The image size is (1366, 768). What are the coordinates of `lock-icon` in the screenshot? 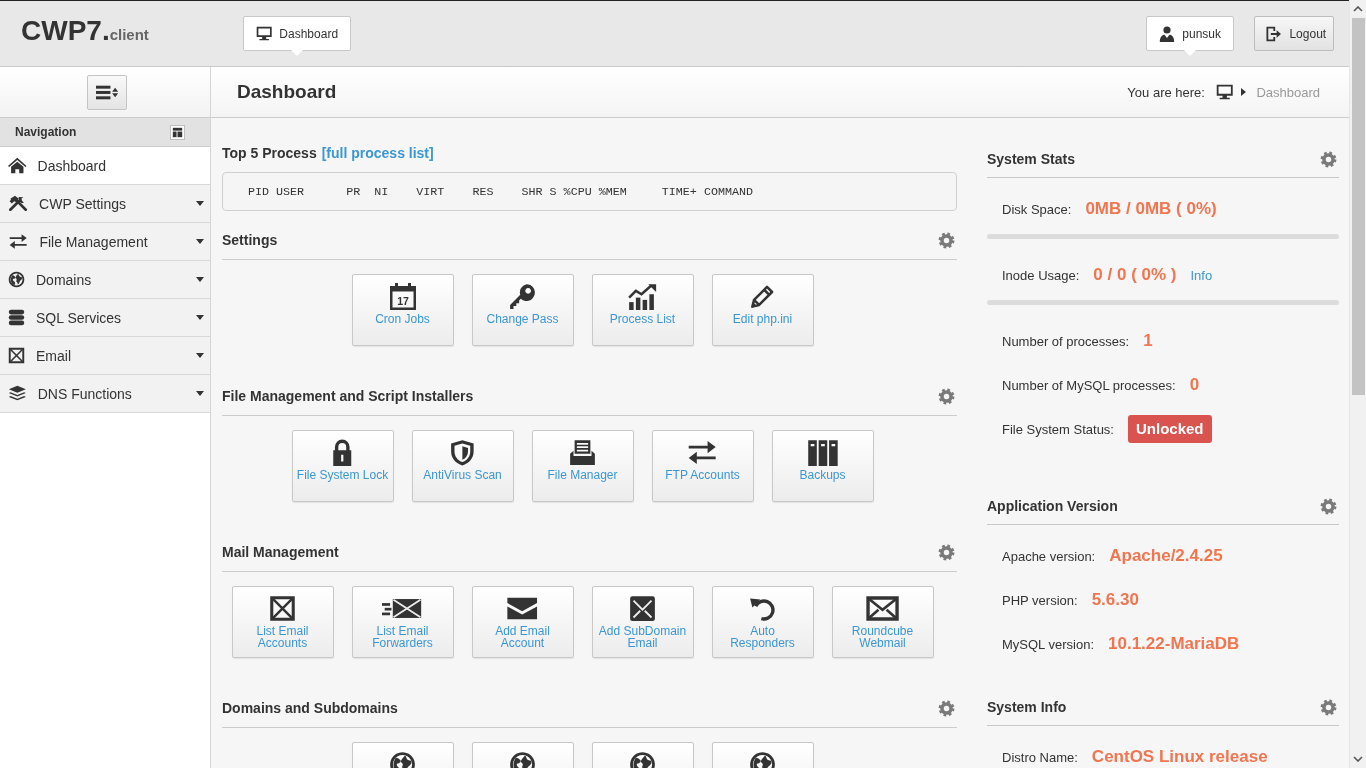 It's located at (342, 452).